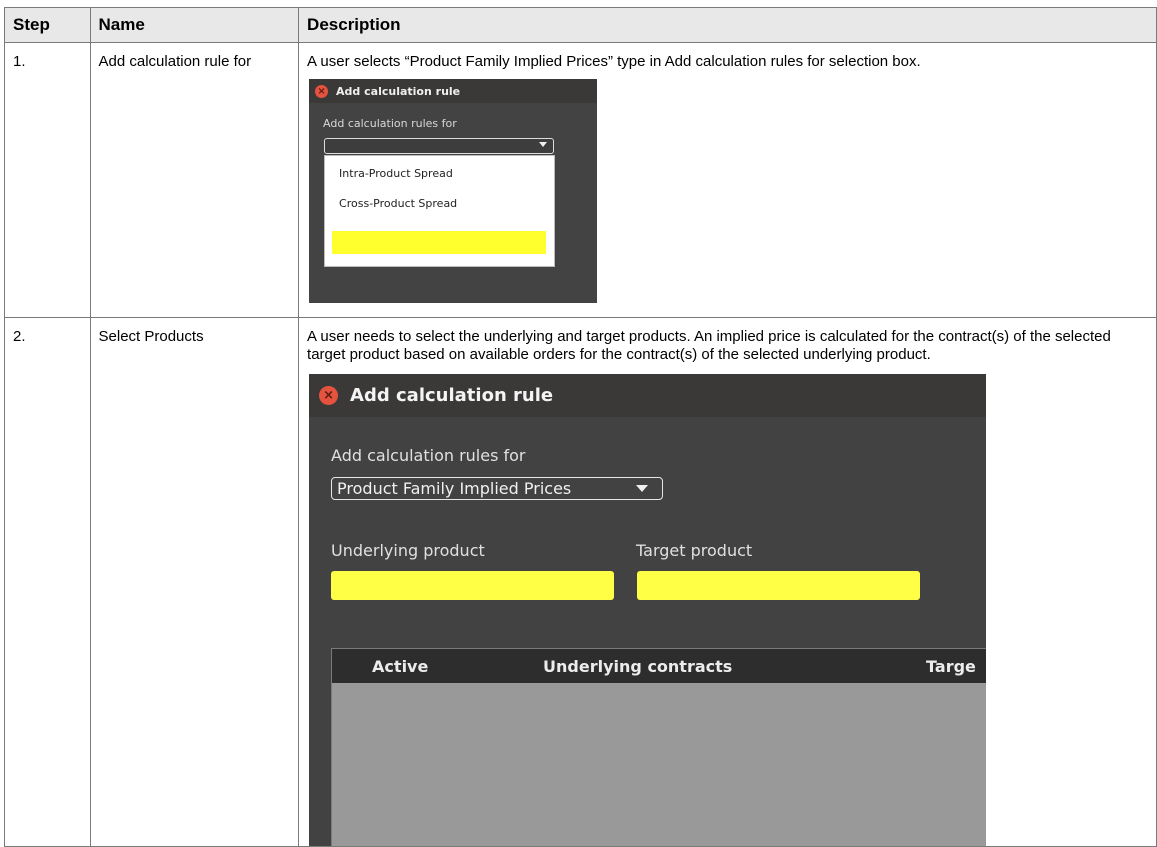  I want to click on rule-type-value: Product Family Implied Prices, so click(454, 488).